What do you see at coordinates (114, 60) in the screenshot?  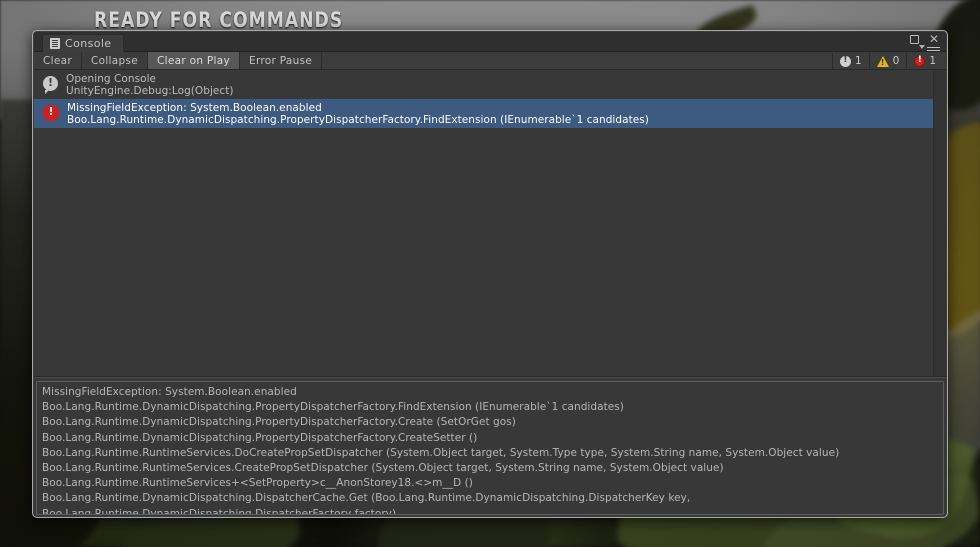 I see `collapse-button: Collapse` at bounding box center [114, 60].